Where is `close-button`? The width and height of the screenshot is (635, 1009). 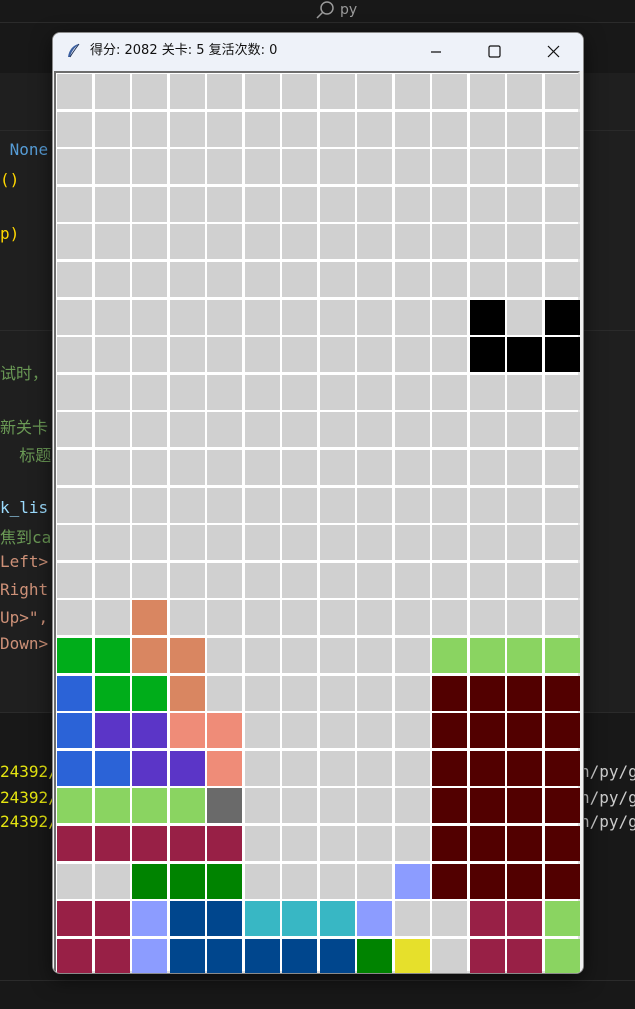 close-button is located at coordinates (553, 52).